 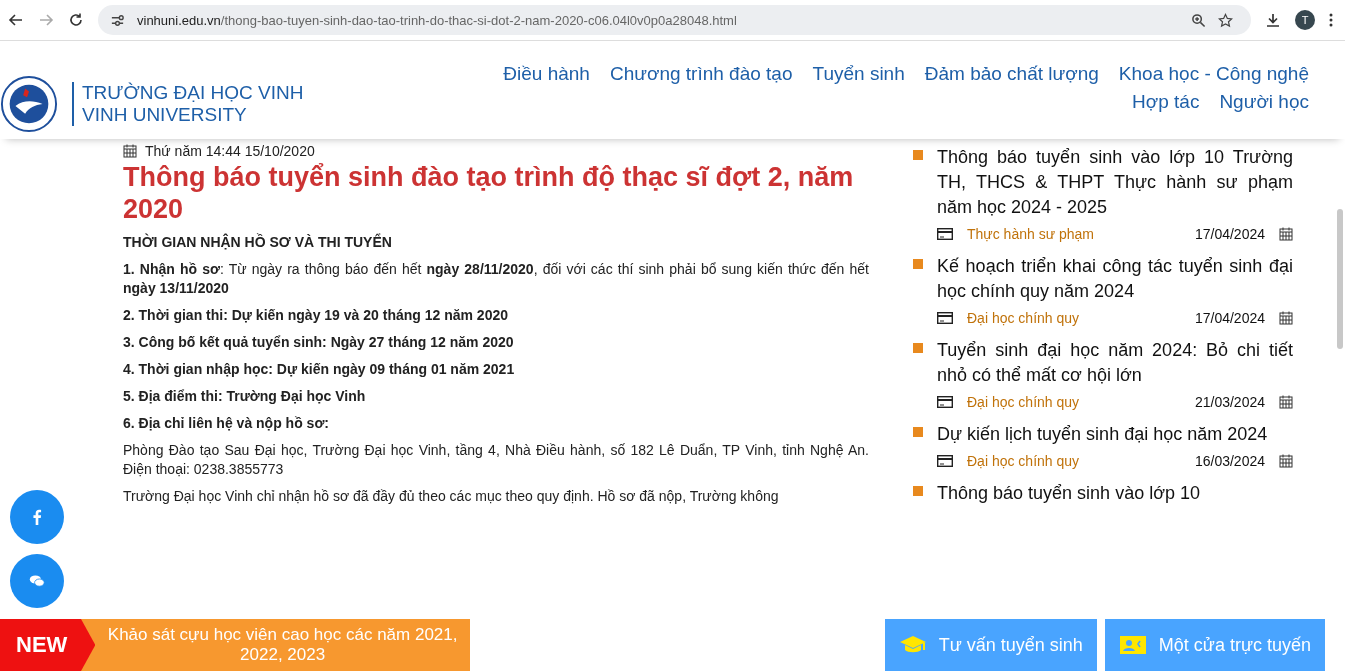 What do you see at coordinates (37, 517) in the screenshot?
I see `facebook-button` at bounding box center [37, 517].